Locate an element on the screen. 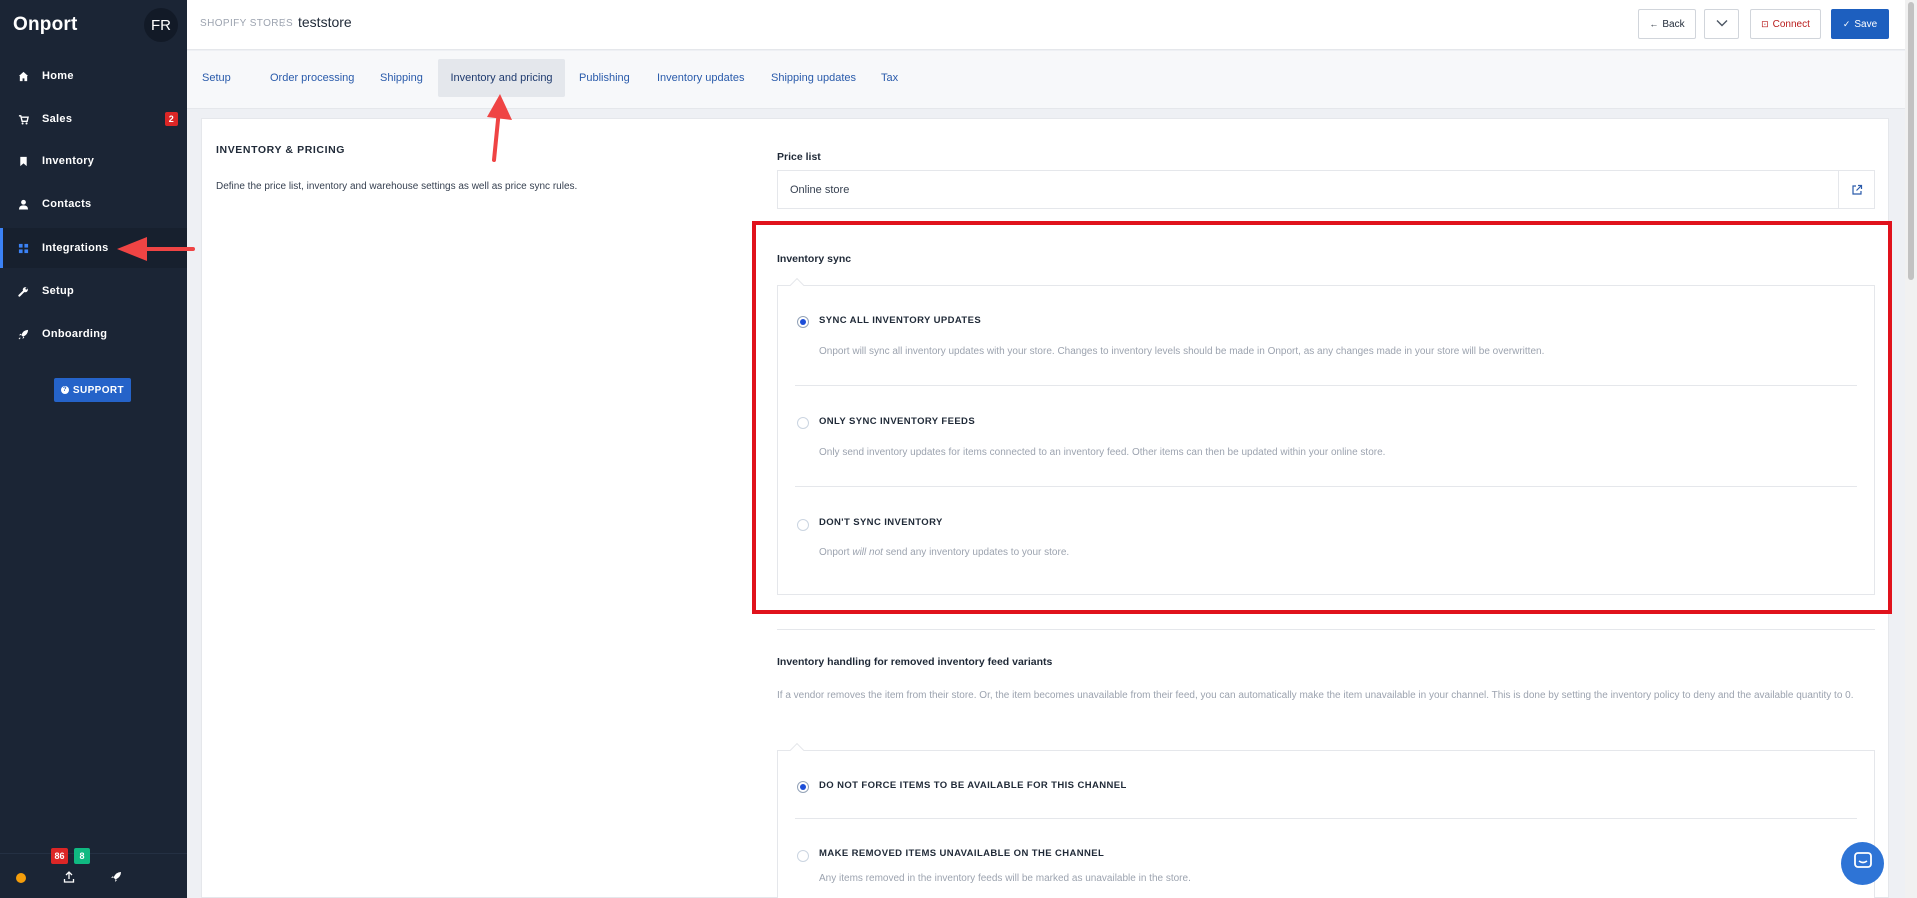  sidebar-item-inventory: Inventory is located at coordinates (93, 161).